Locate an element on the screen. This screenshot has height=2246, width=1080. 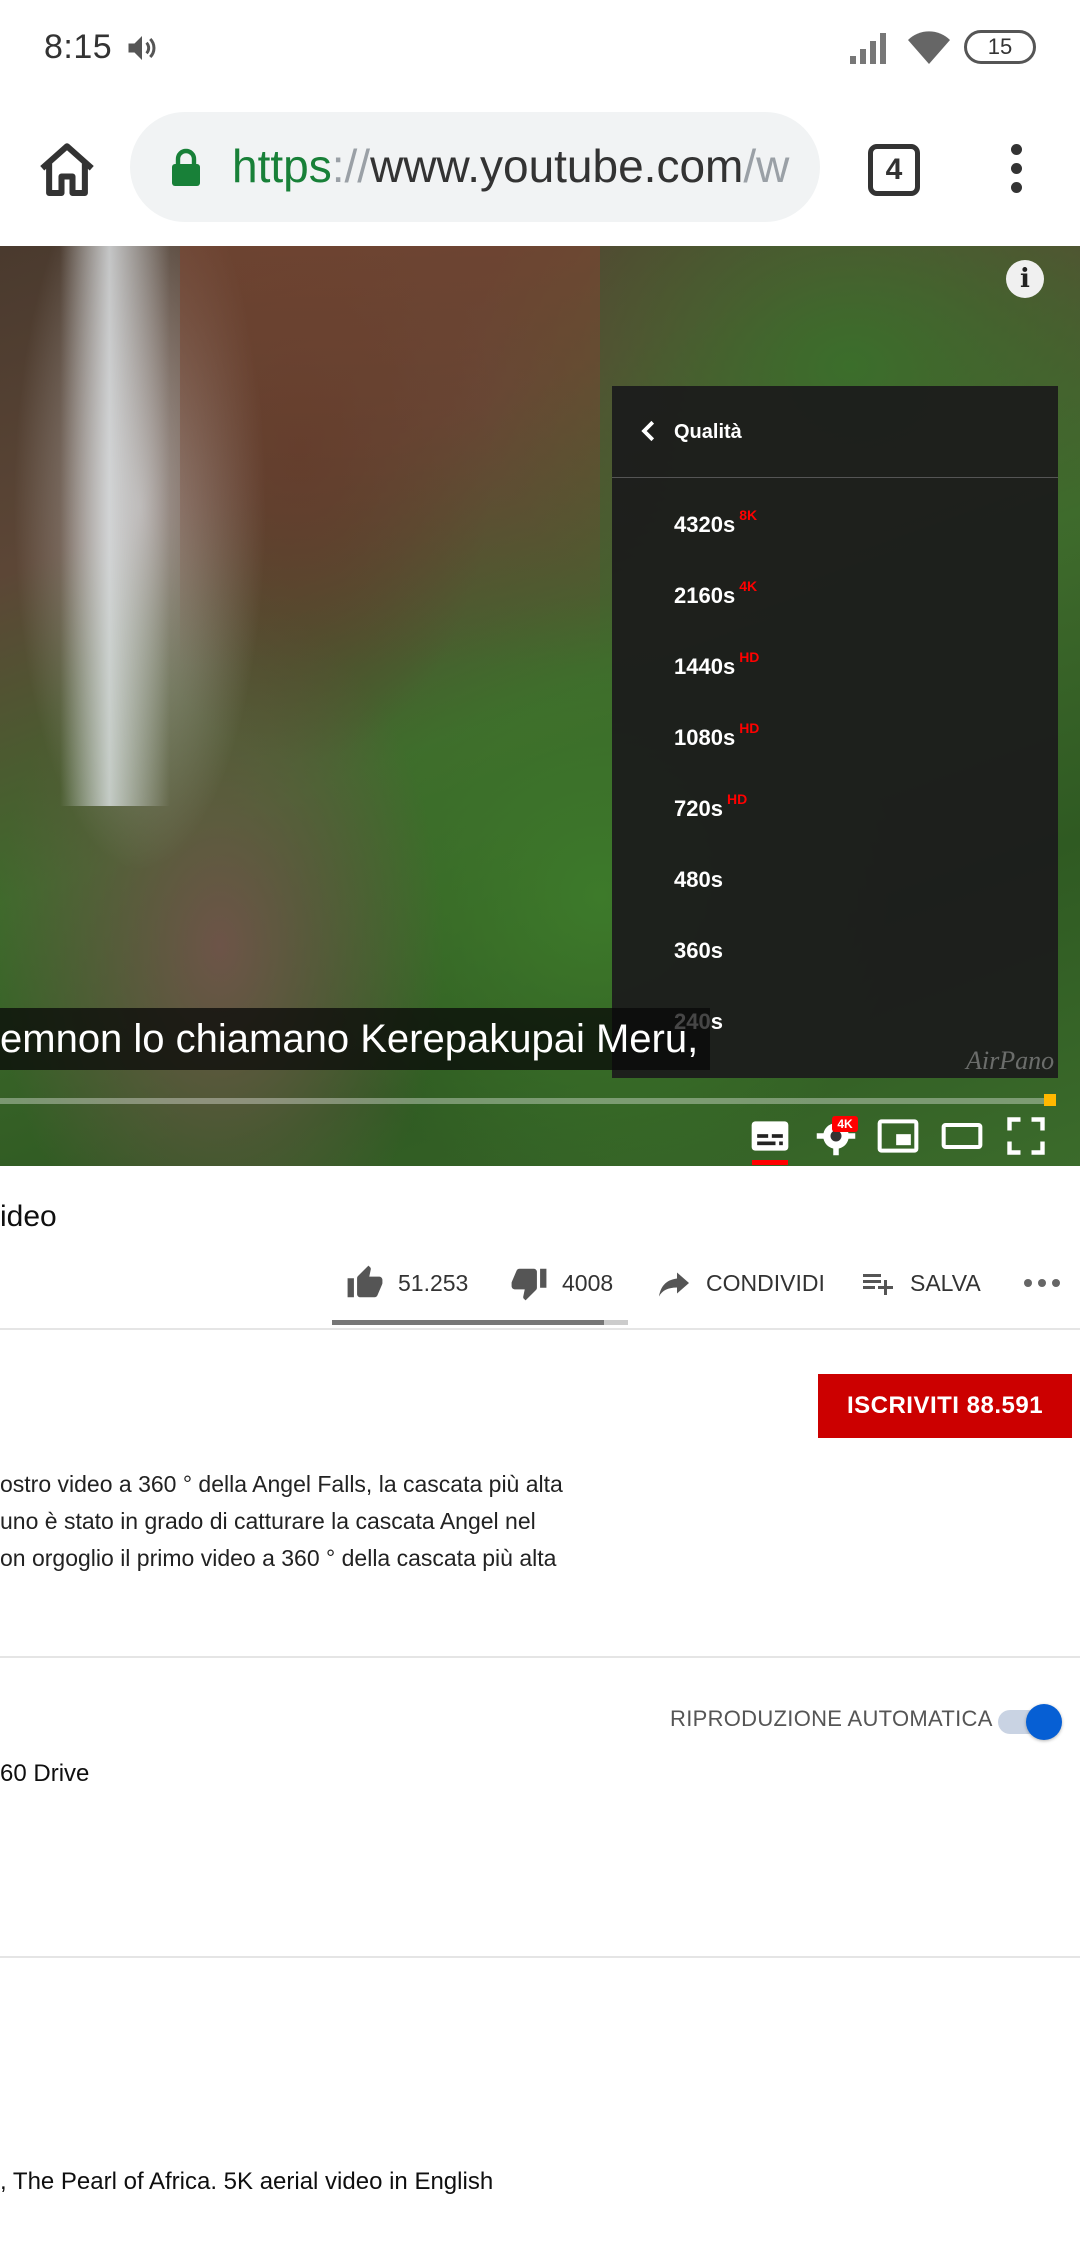
volume-icon is located at coordinates (142, 48).